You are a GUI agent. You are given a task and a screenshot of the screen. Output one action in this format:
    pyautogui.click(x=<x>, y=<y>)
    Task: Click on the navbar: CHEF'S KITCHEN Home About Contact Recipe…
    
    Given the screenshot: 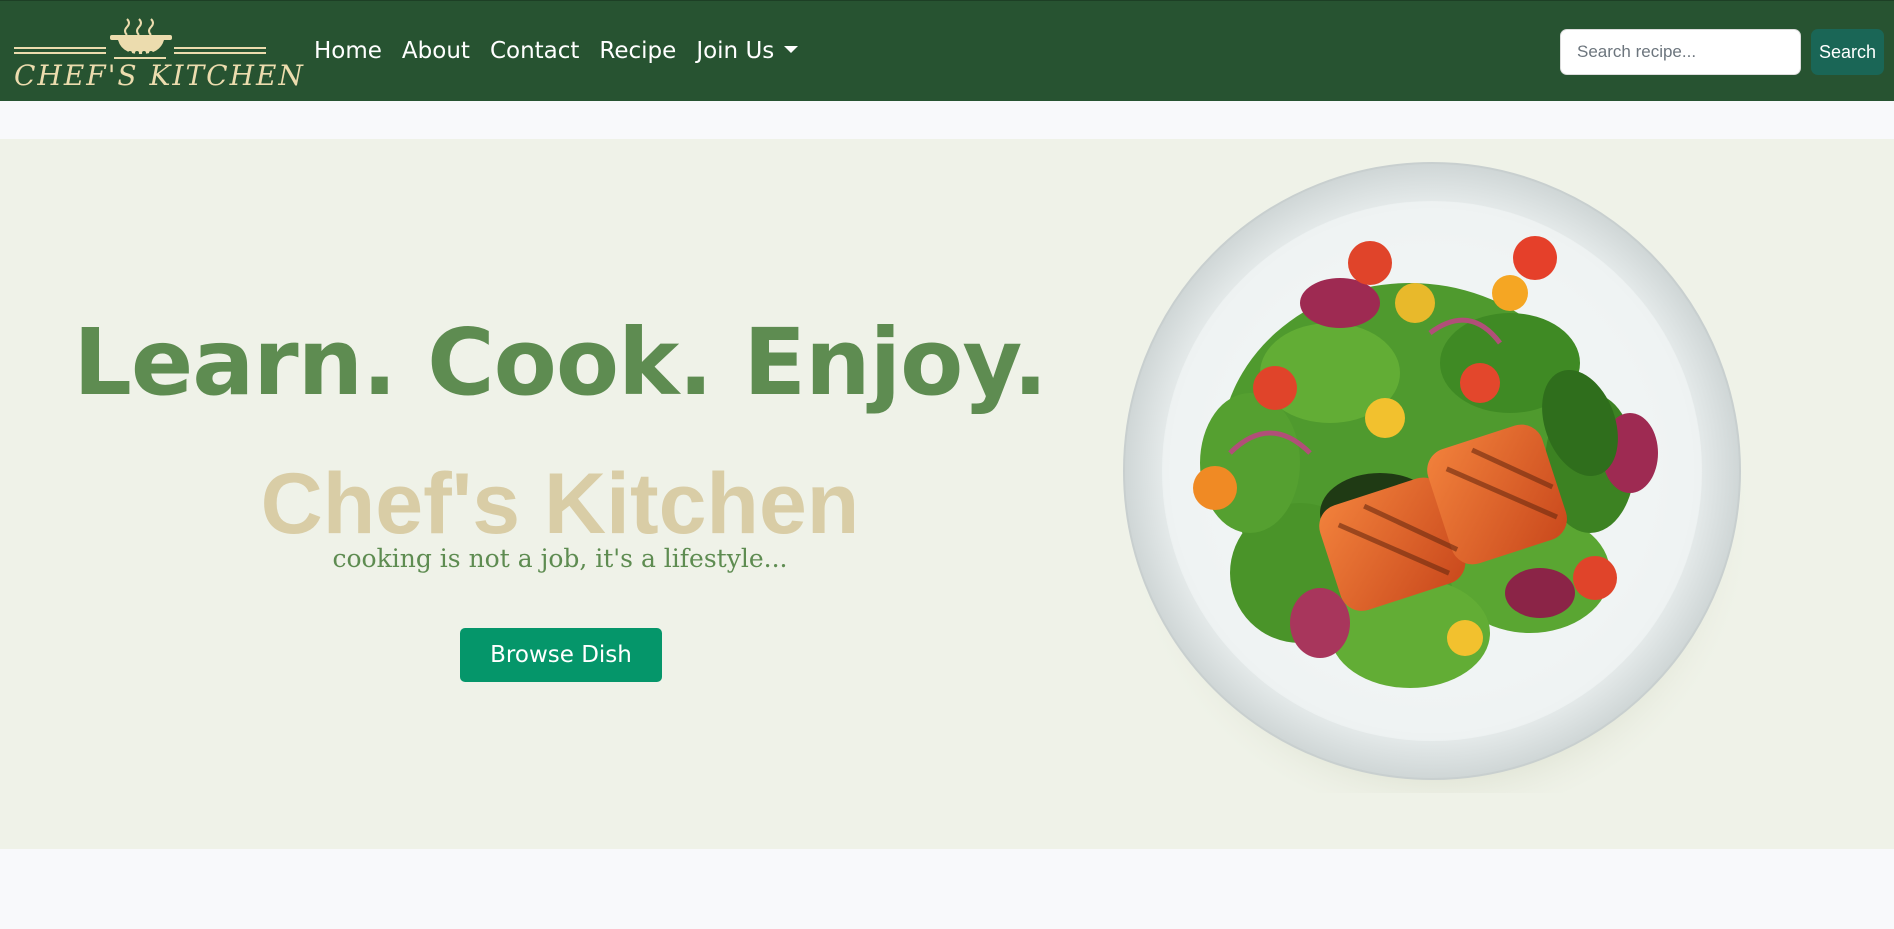 What is the action you would take?
    pyautogui.click(x=947, y=50)
    